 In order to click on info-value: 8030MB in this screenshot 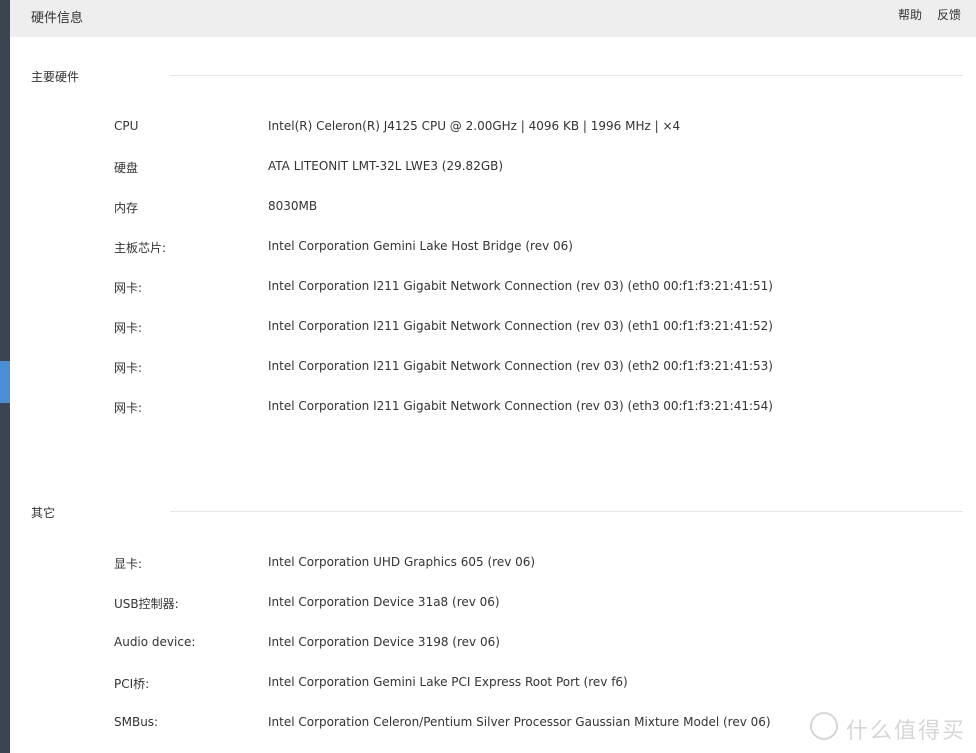, I will do `click(293, 206)`.